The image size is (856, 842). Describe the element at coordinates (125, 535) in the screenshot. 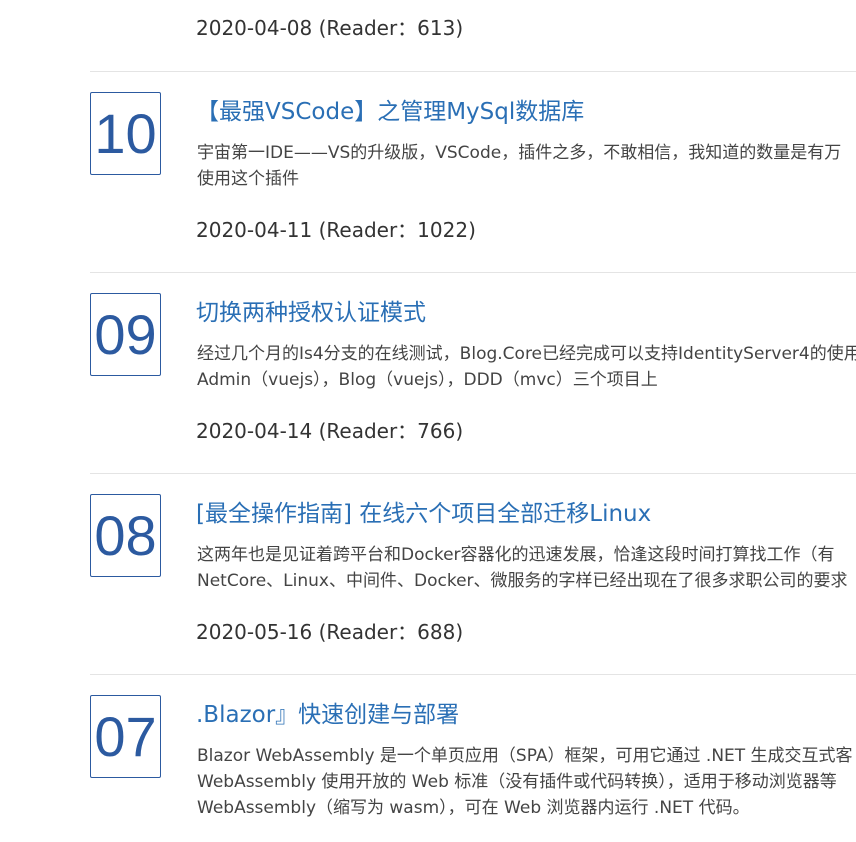

I see `post-number-badge: 08` at that location.